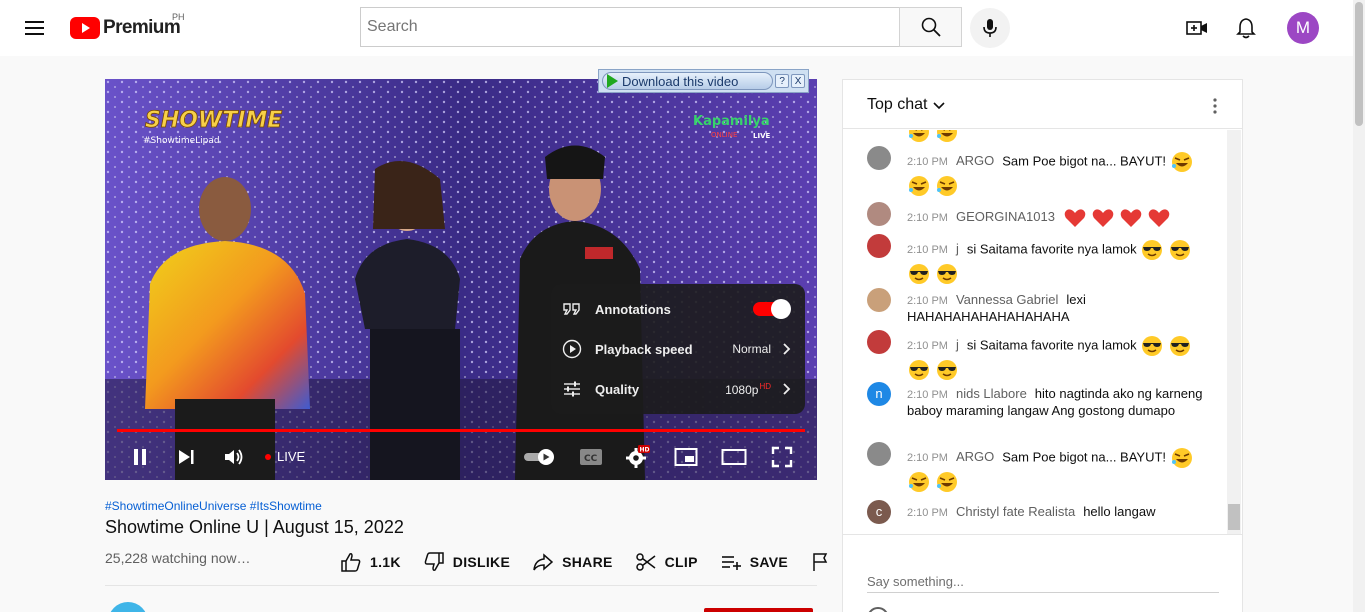  Describe the element at coordinates (186, 457) in the screenshot. I see `next-button` at that location.